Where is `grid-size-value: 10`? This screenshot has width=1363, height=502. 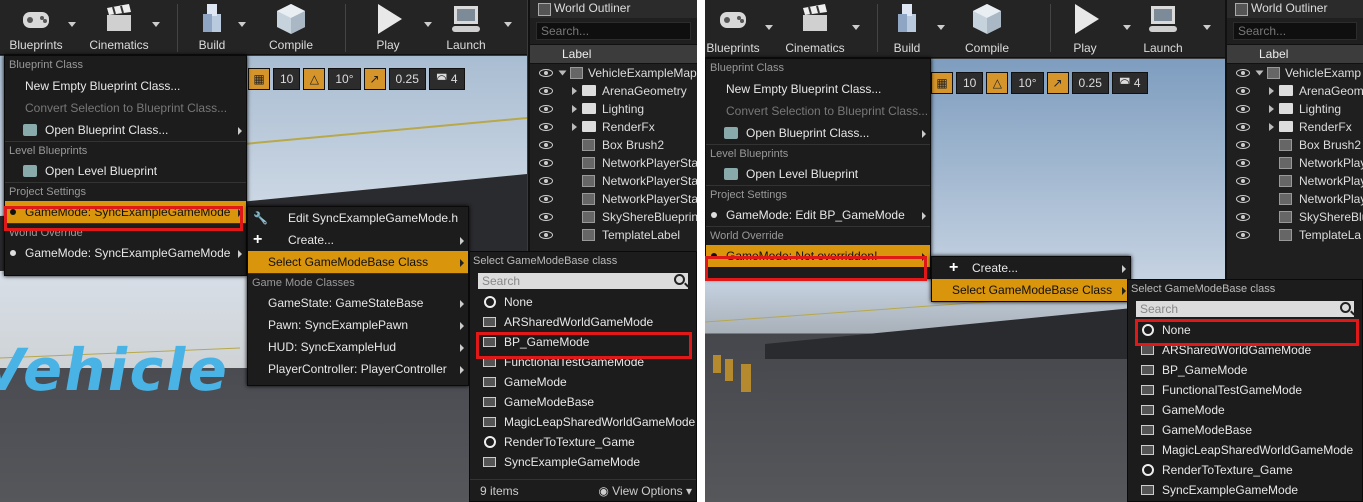
grid-size-value: 10 is located at coordinates (970, 83).